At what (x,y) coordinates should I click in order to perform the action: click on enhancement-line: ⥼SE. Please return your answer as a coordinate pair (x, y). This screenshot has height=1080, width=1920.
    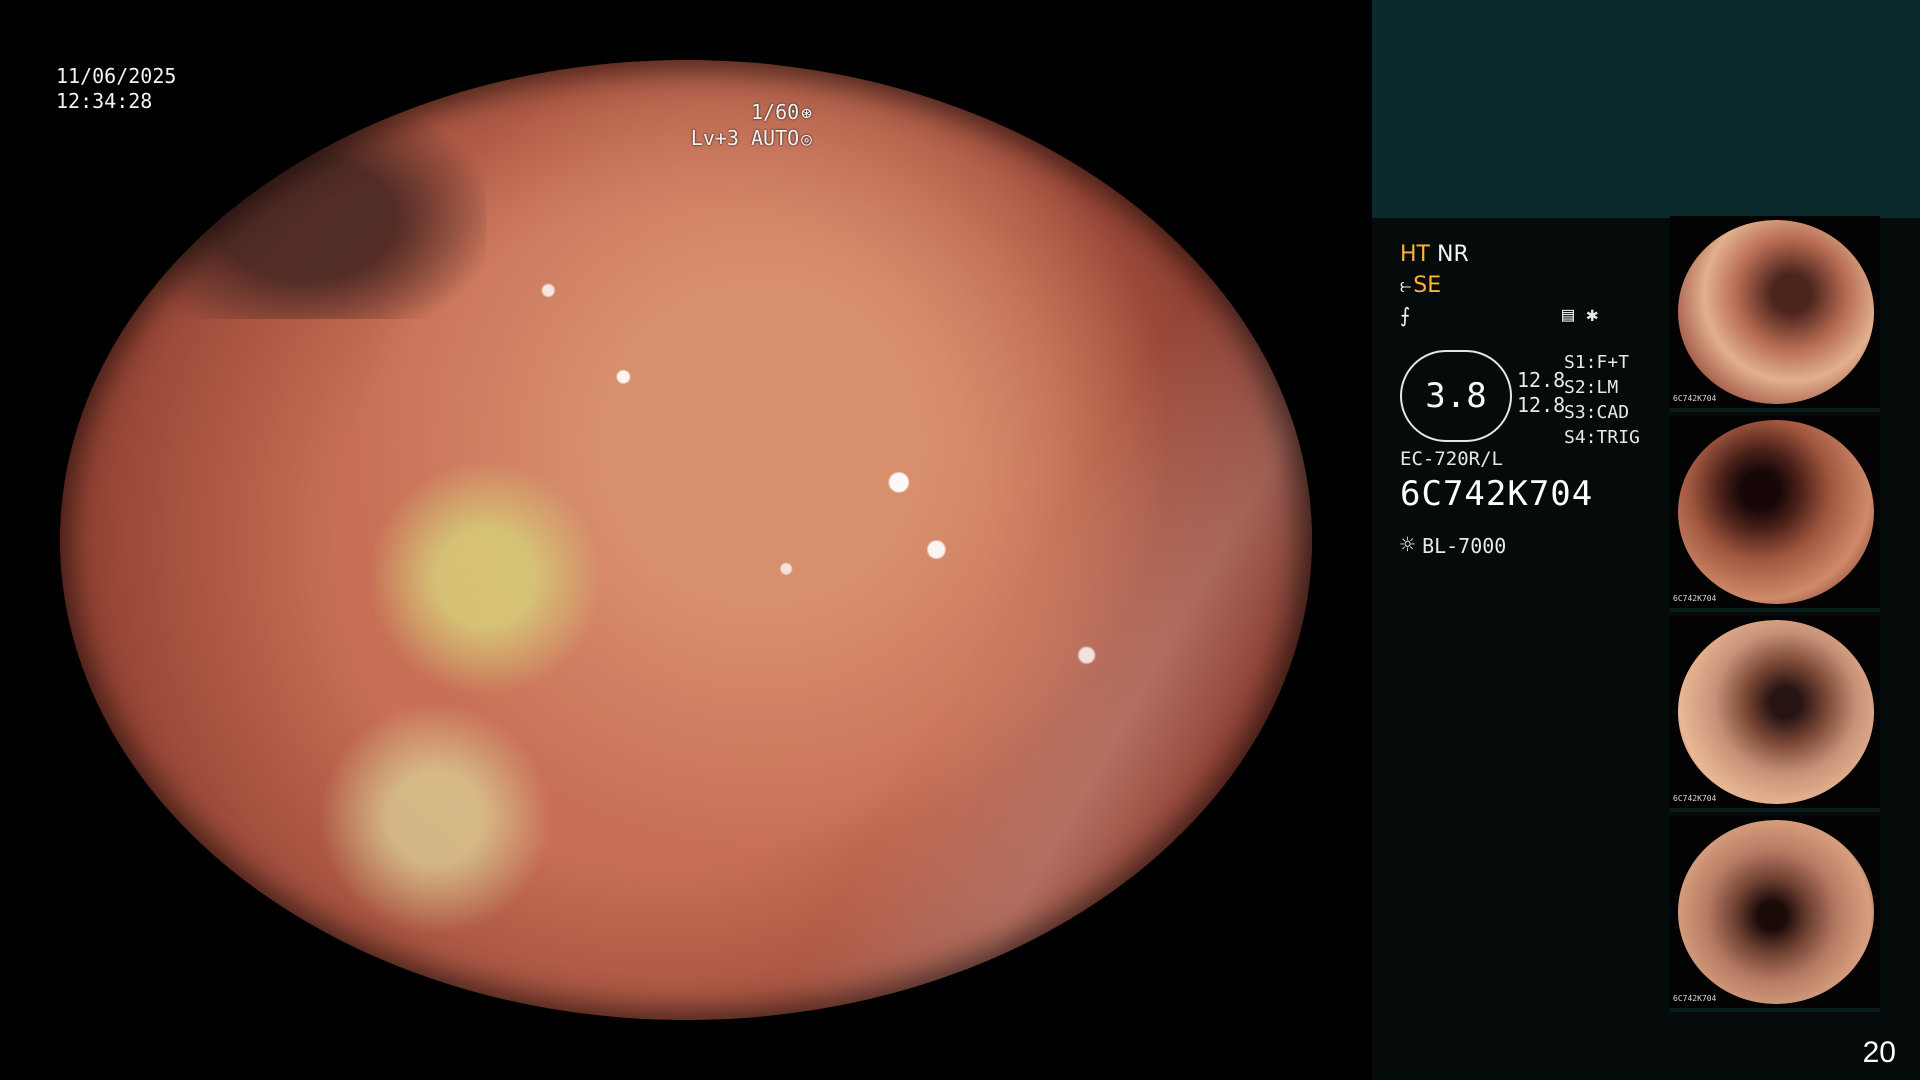
    Looking at the image, I should click on (1540, 285).